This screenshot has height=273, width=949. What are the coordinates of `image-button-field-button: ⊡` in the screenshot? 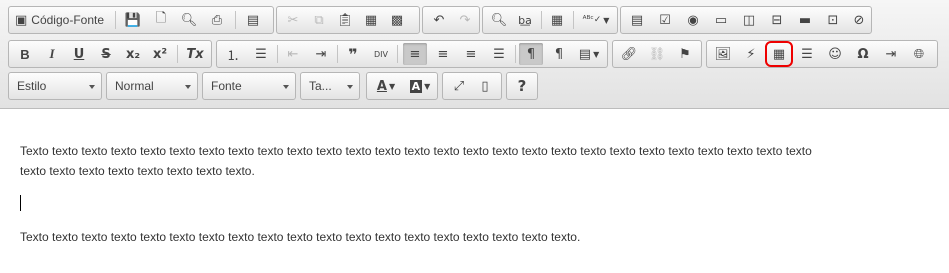 It's located at (833, 20).